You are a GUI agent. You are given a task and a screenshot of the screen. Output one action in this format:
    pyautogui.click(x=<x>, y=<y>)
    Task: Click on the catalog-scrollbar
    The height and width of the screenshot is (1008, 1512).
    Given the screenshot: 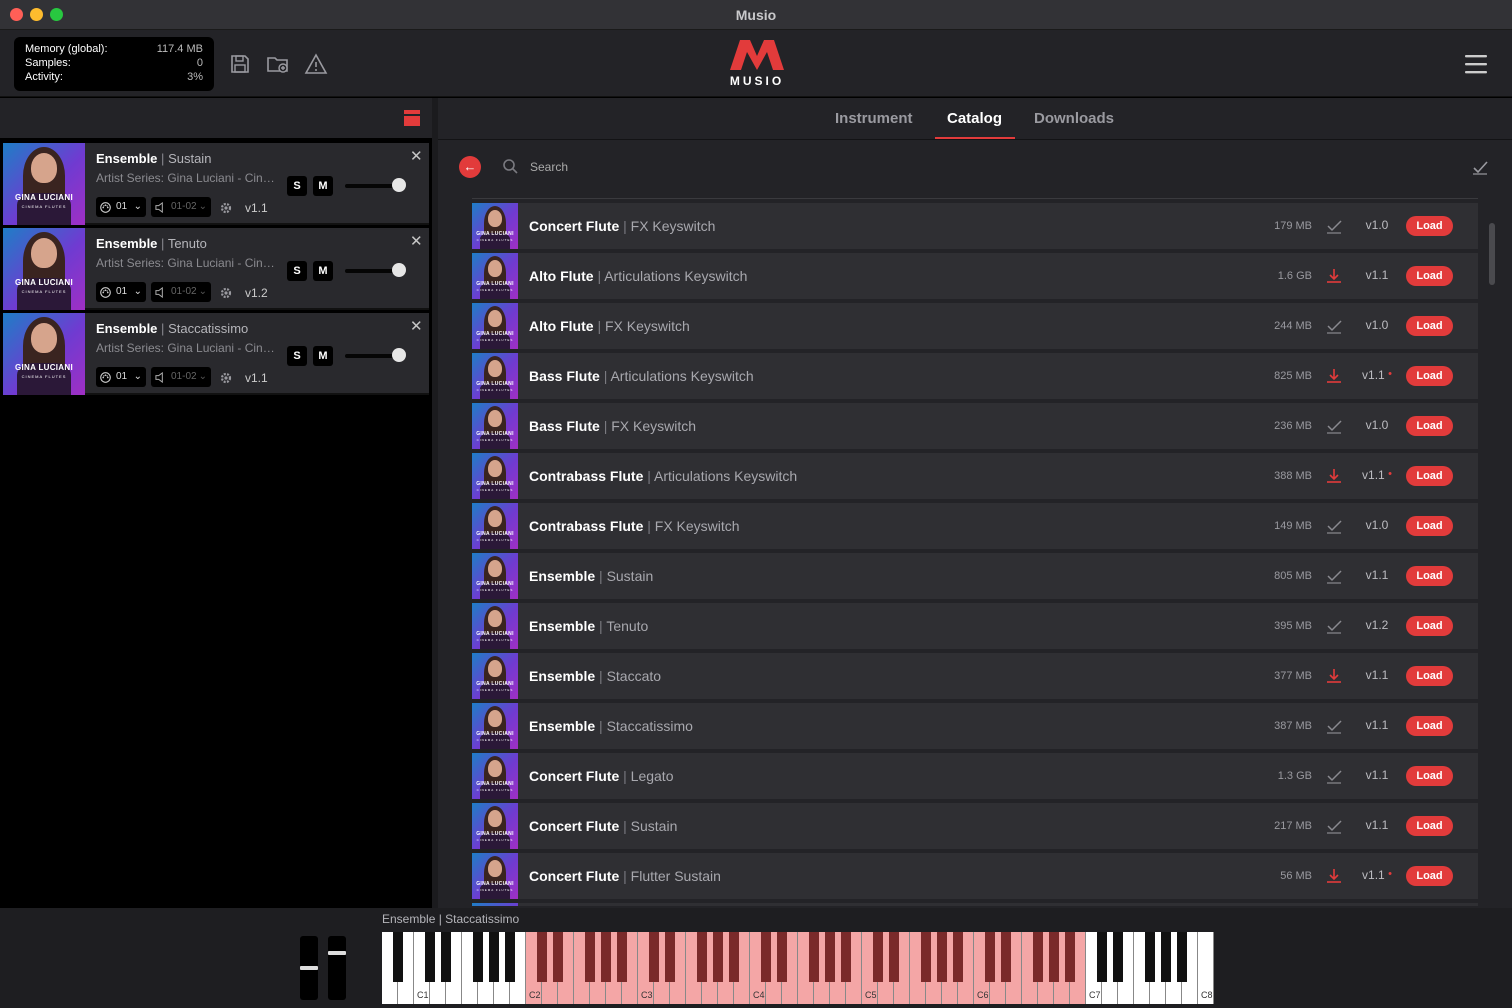 What is the action you would take?
    pyautogui.click(x=1492, y=254)
    